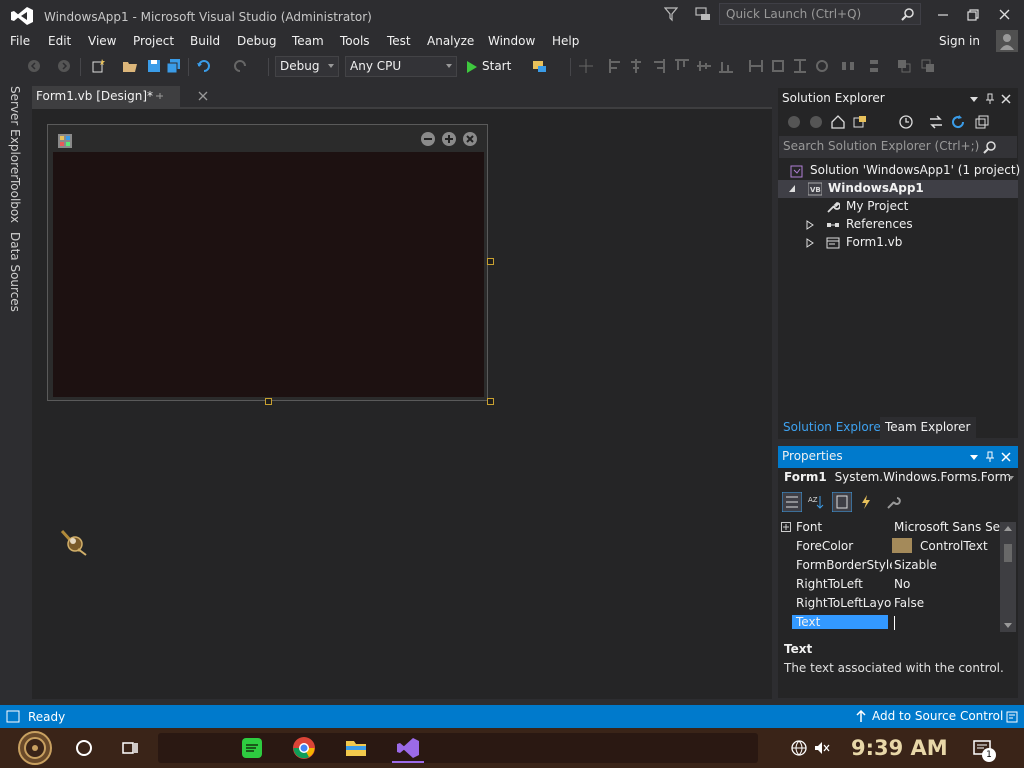 Image resolution: width=1024 pixels, height=768 pixels. What do you see at coordinates (15, 272) in the screenshot?
I see `data-sources-tab: Data Sources` at bounding box center [15, 272].